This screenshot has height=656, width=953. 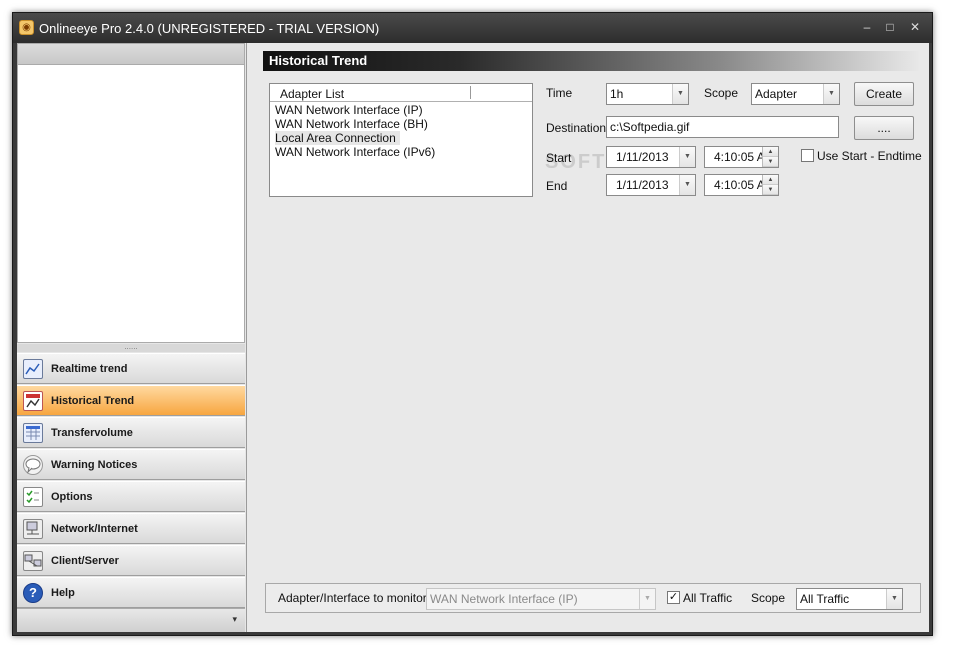 I want to click on use-start-end-checkbox, so click(x=807, y=155).